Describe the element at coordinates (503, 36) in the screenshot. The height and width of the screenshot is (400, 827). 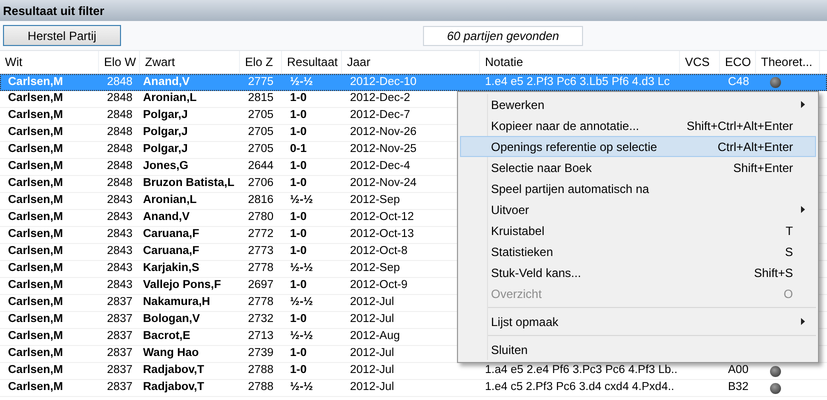
I see `result-count-field: 60 partijen gevonden` at that location.